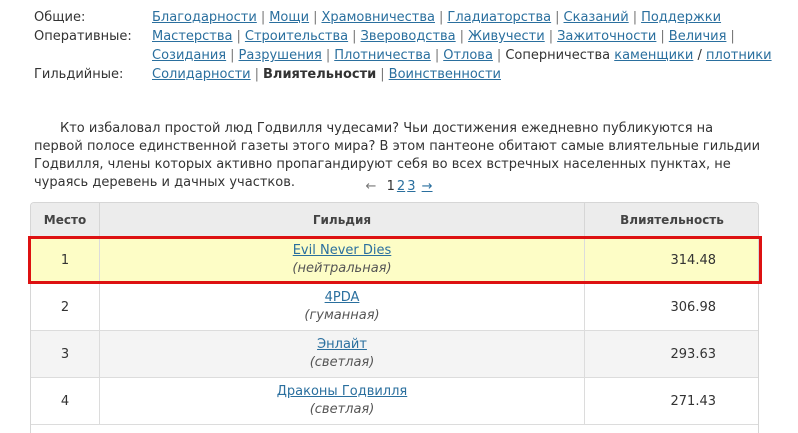  I want to click on header-guild: Гильдия, so click(342, 220).